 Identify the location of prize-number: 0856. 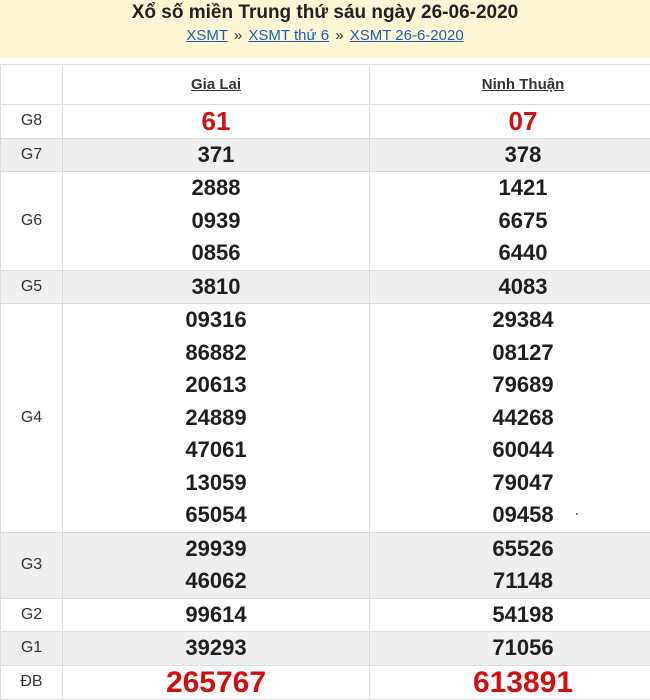
(216, 253).